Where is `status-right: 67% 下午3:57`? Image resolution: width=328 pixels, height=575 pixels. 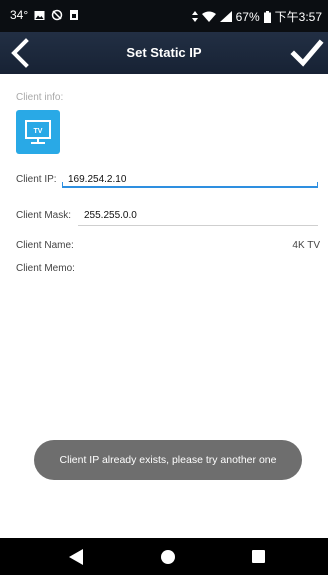 status-right: 67% 下午3:57 is located at coordinates (256, 16).